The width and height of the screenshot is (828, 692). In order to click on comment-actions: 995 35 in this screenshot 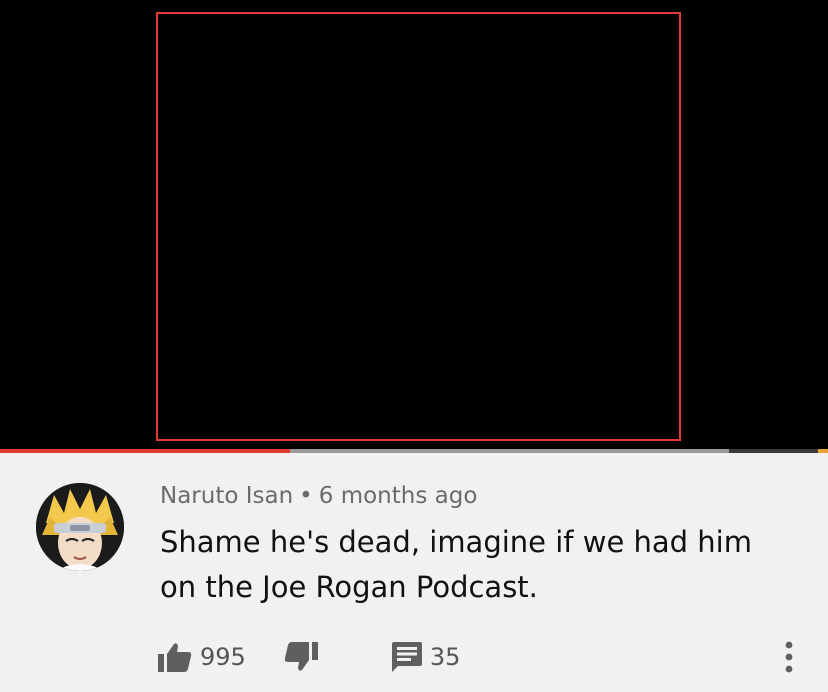, I will do `click(309, 657)`.